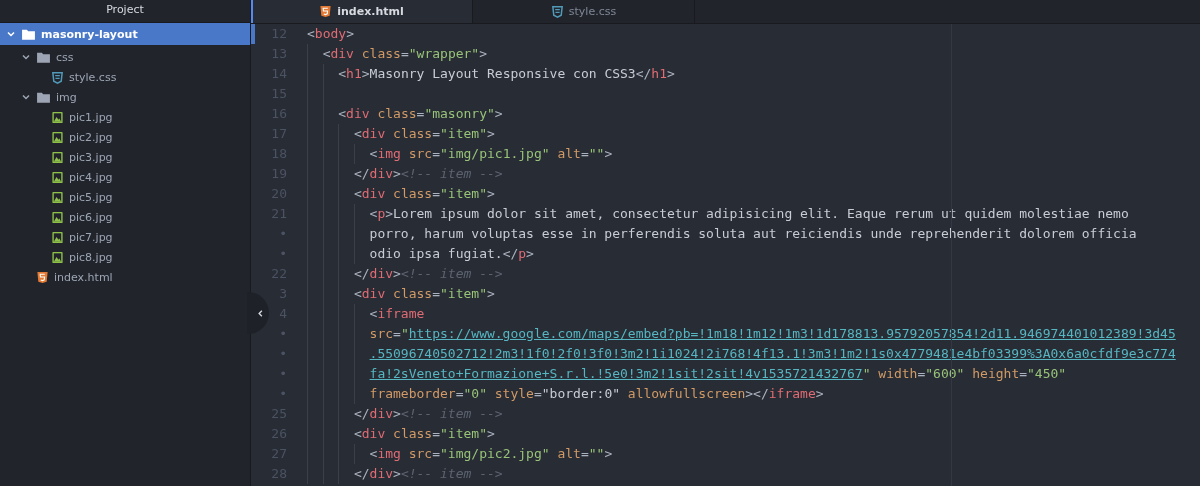 The height and width of the screenshot is (486, 1200). I want to click on collapse-button, so click(258, 313).